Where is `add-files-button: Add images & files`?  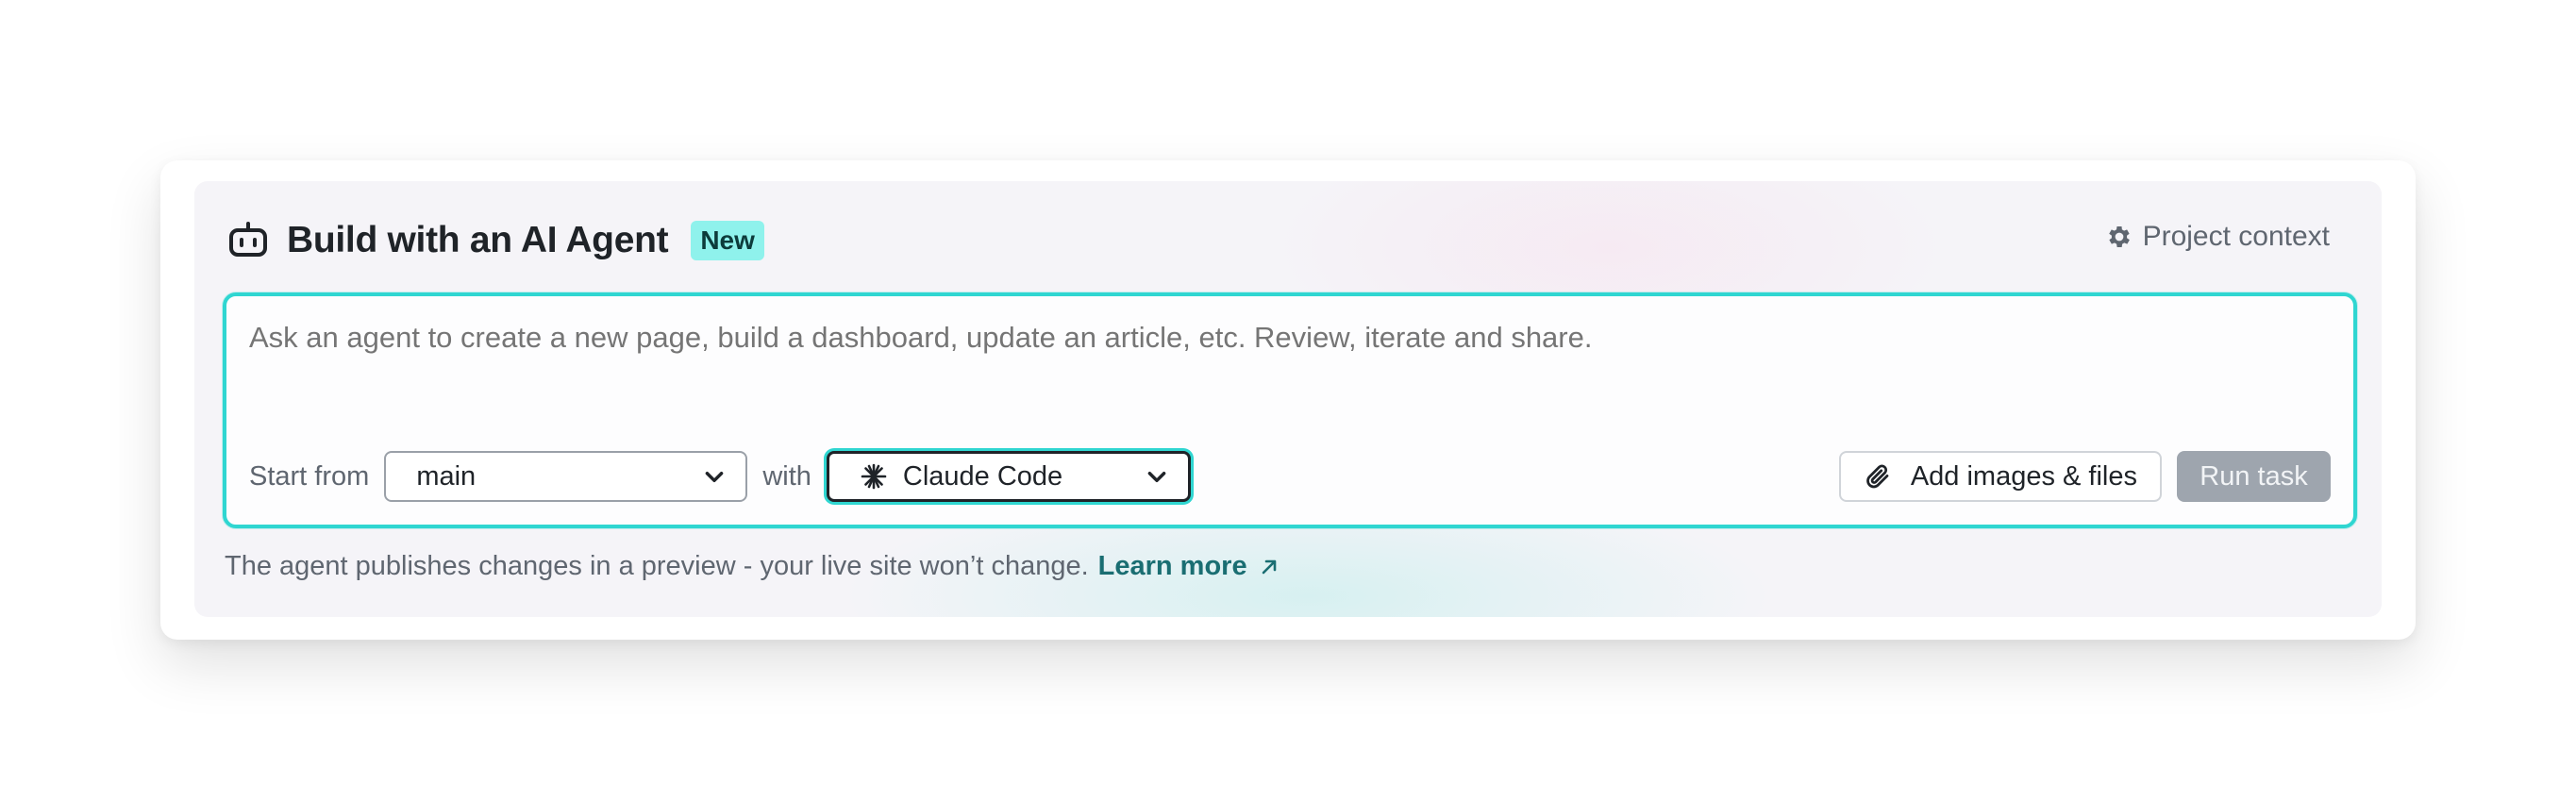 add-files-button: Add images & files is located at coordinates (2000, 476).